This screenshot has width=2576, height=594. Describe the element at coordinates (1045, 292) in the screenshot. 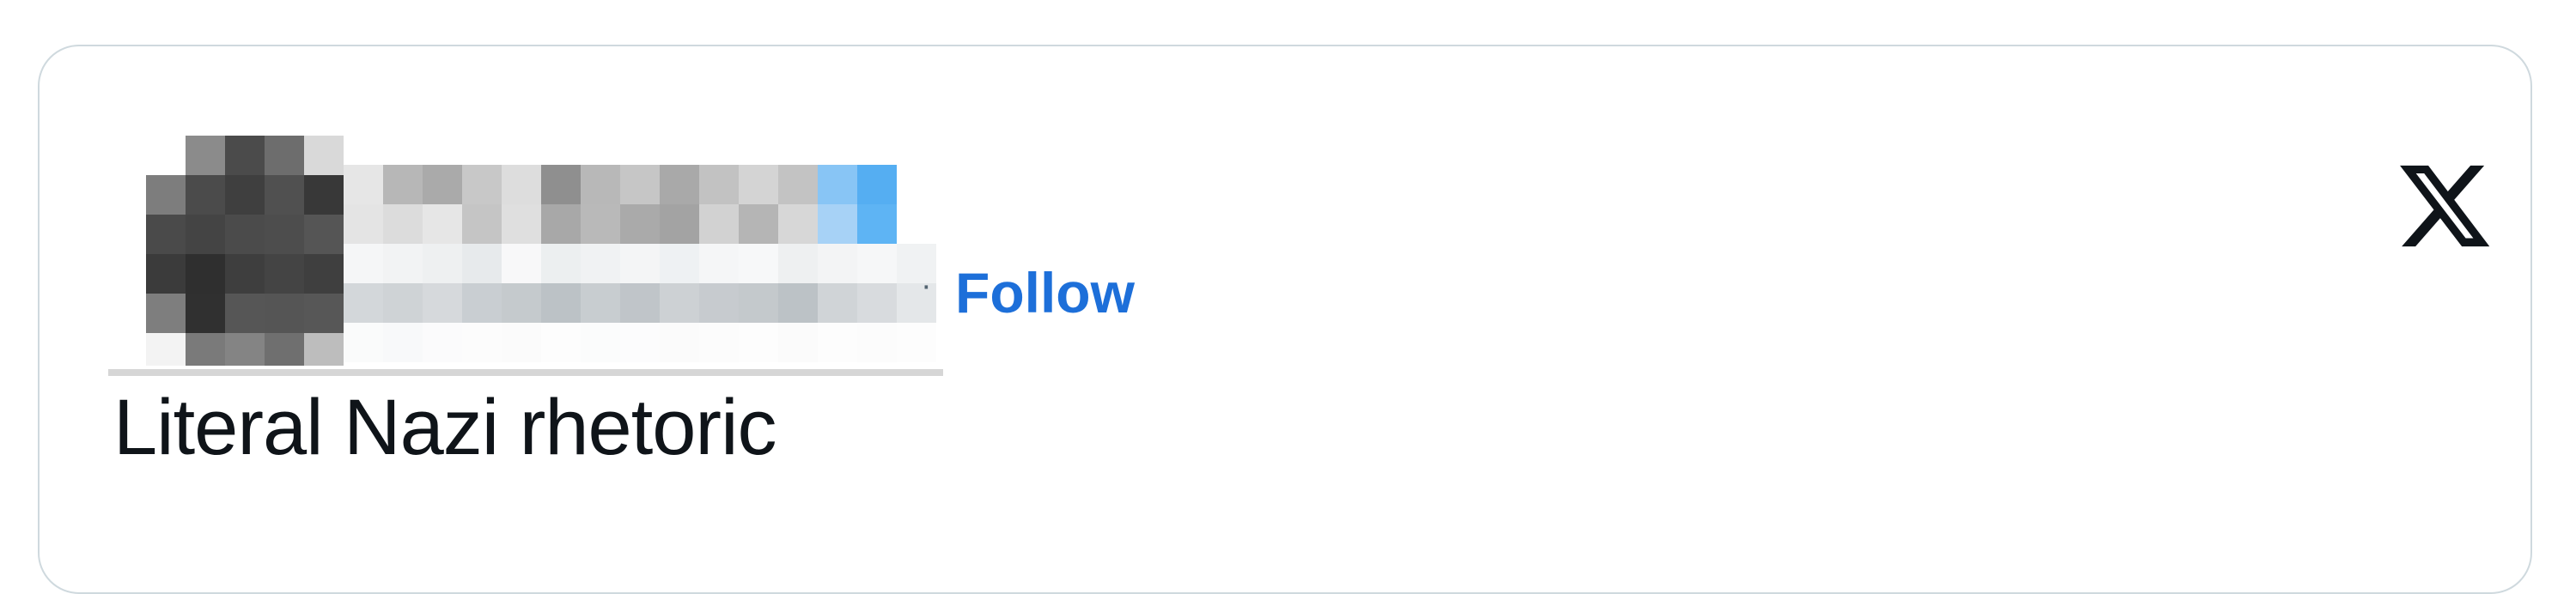

I see `follow-link: Follow` at that location.